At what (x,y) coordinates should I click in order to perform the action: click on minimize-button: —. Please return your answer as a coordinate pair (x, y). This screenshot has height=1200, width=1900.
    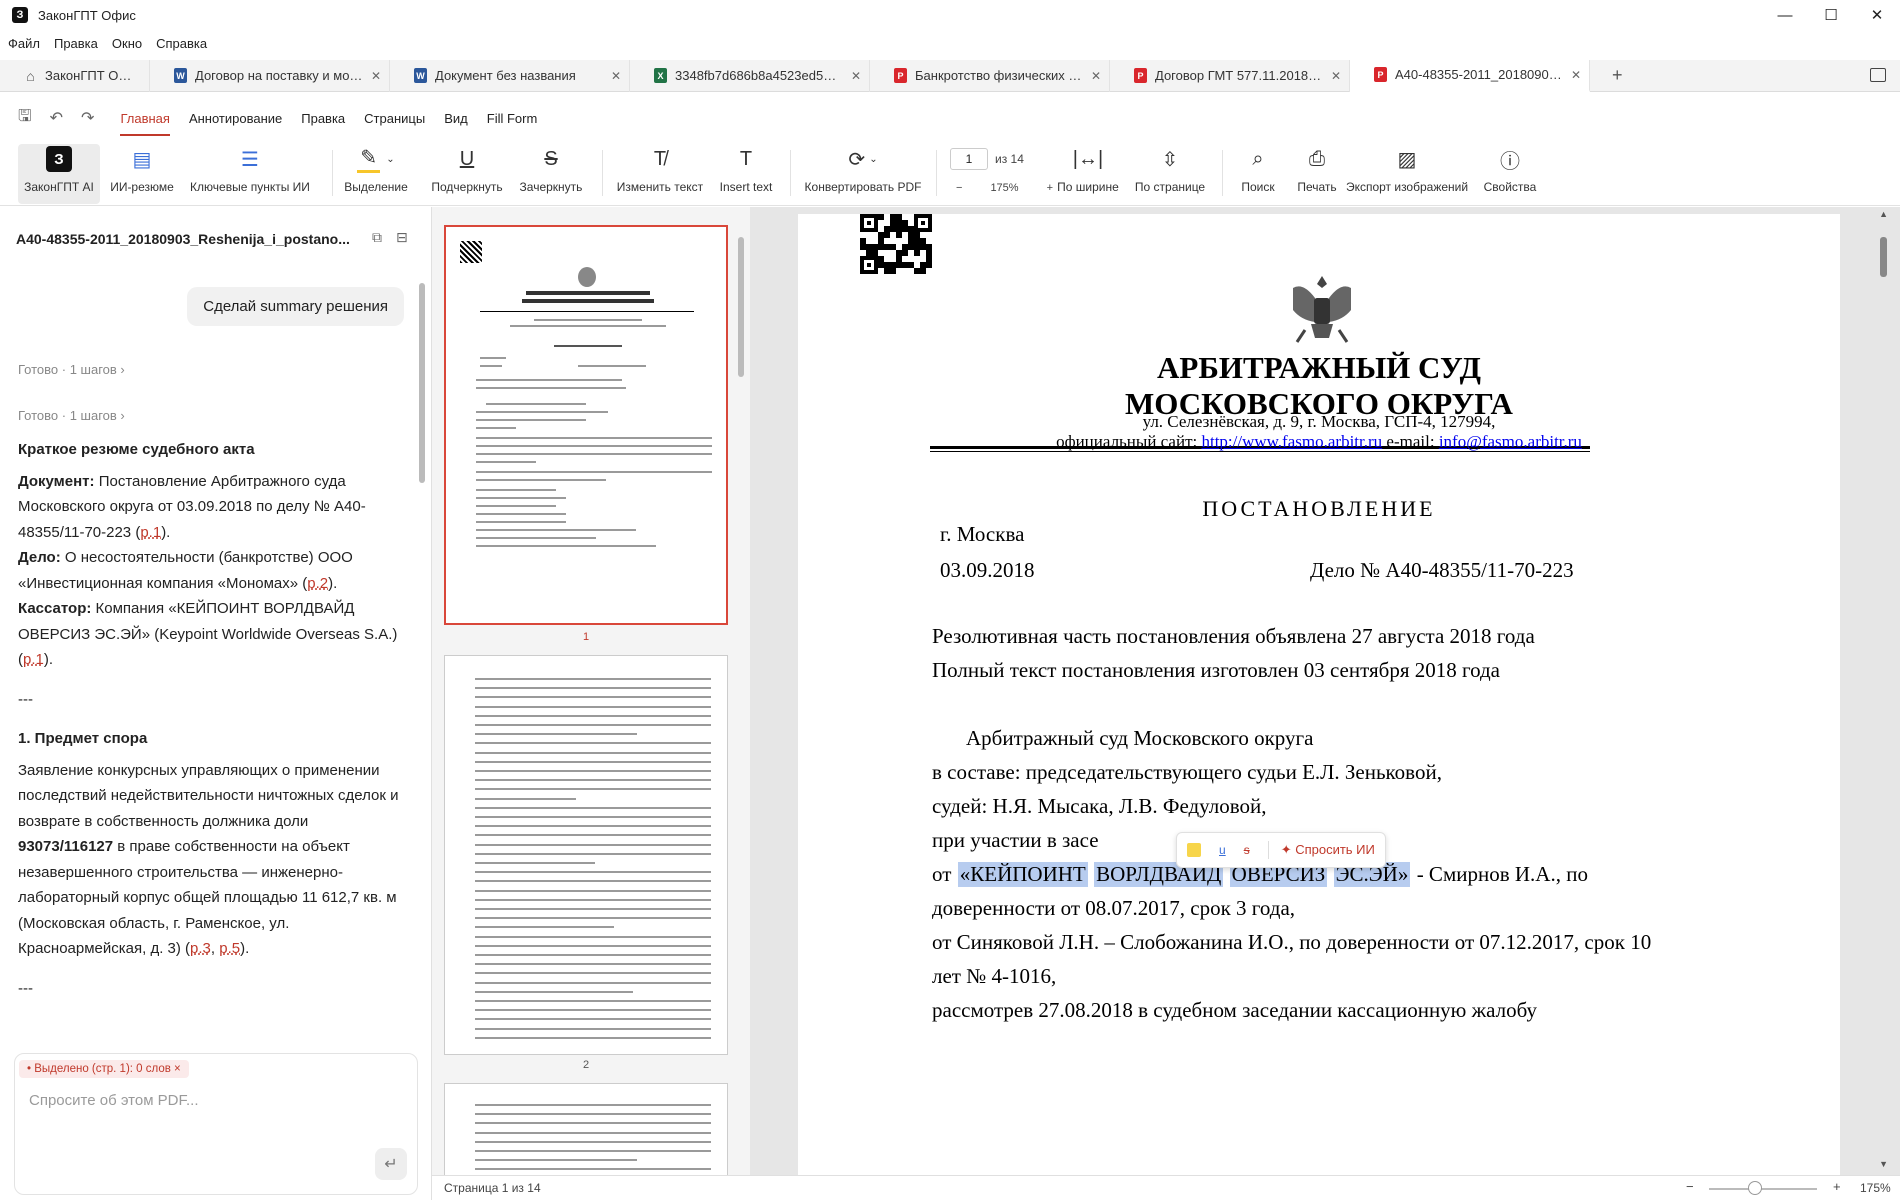
    Looking at the image, I should click on (1785, 15).